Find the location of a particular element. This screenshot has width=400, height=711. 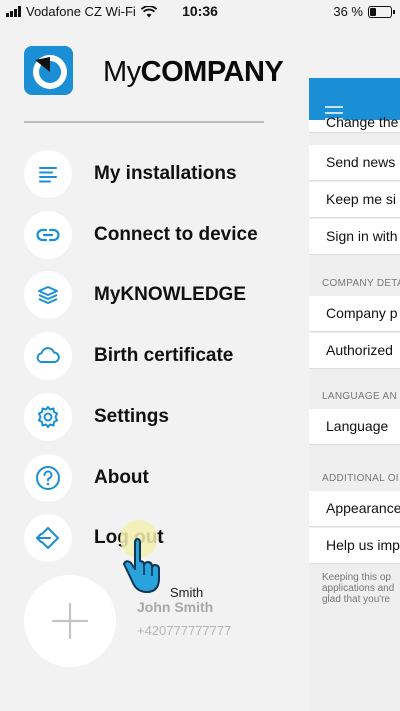

brand-light: My is located at coordinates (122, 72).